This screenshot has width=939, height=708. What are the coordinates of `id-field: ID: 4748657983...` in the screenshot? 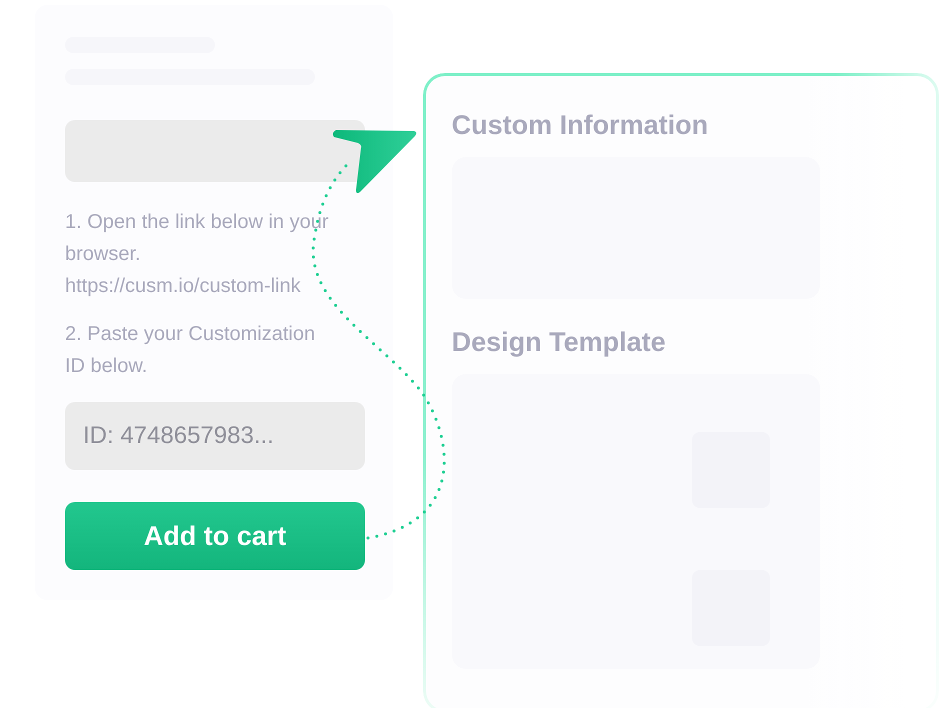 It's located at (215, 436).